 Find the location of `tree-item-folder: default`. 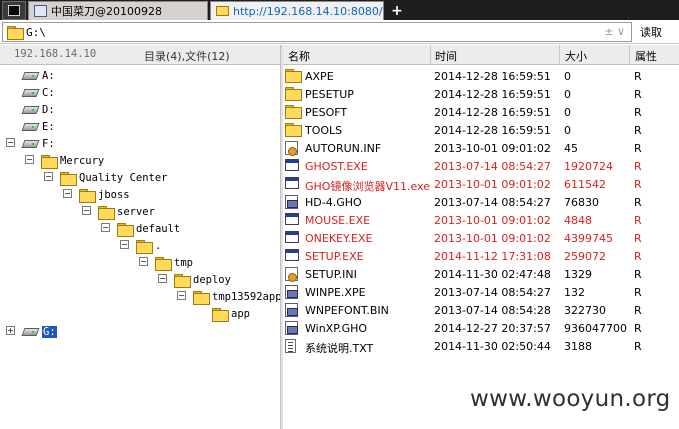

tree-item-folder: default is located at coordinates (148, 228).